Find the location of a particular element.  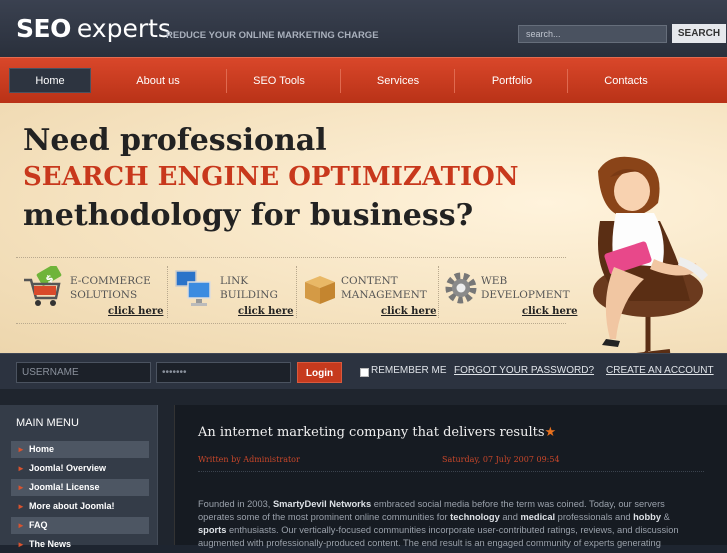

tagline: REDUCE YOUR ONLINE MARKETING CHARGE is located at coordinates (272, 35).